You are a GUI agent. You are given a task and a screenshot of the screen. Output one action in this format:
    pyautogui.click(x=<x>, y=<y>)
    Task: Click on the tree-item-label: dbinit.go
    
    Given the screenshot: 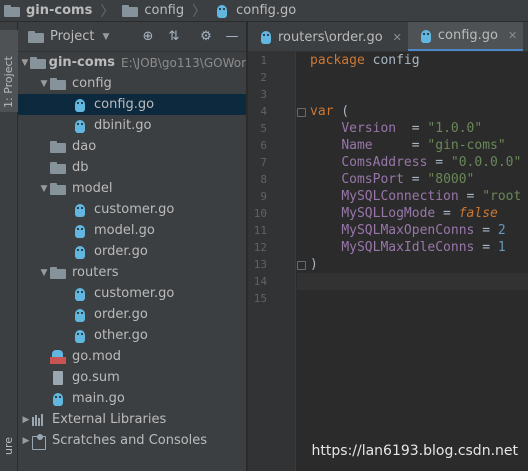 What is the action you would take?
    pyautogui.click(x=123, y=125)
    